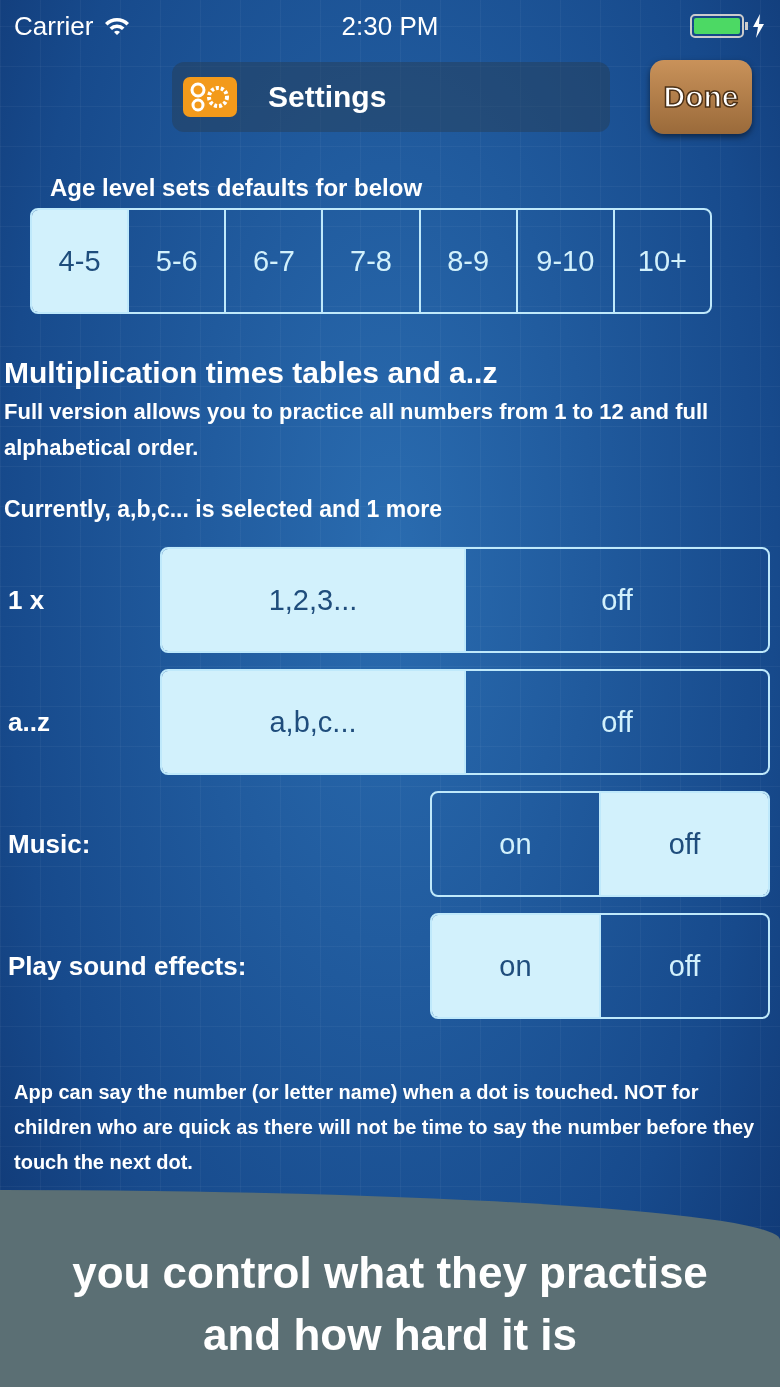  What do you see at coordinates (661, 261) in the screenshot?
I see `age-segment: 10+` at bounding box center [661, 261].